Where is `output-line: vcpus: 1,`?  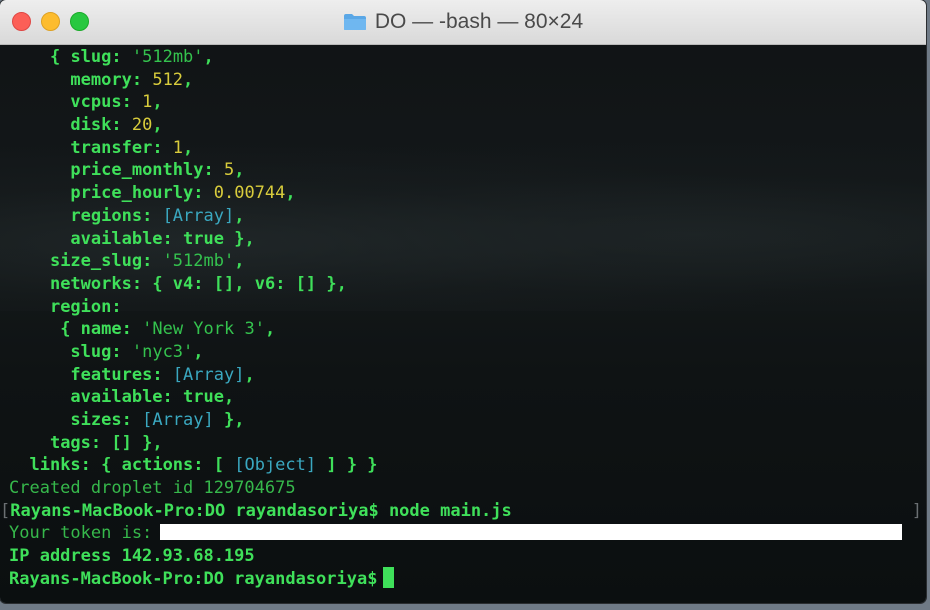
output-line: vcpus: 1, is located at coordinates (467, 102).